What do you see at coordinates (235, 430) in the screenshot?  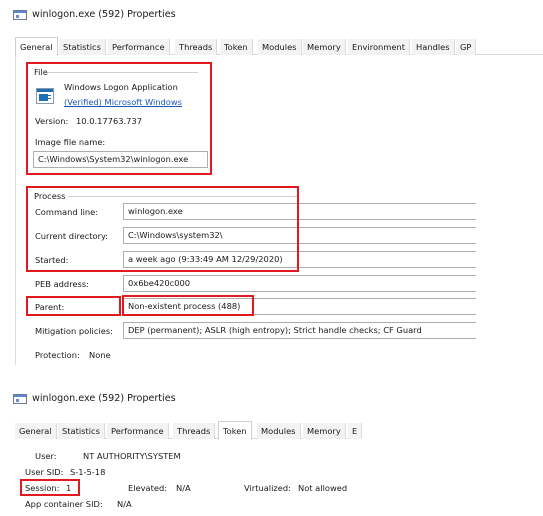 I see `tab-token-2: Token` at bounding box center [235, 430].